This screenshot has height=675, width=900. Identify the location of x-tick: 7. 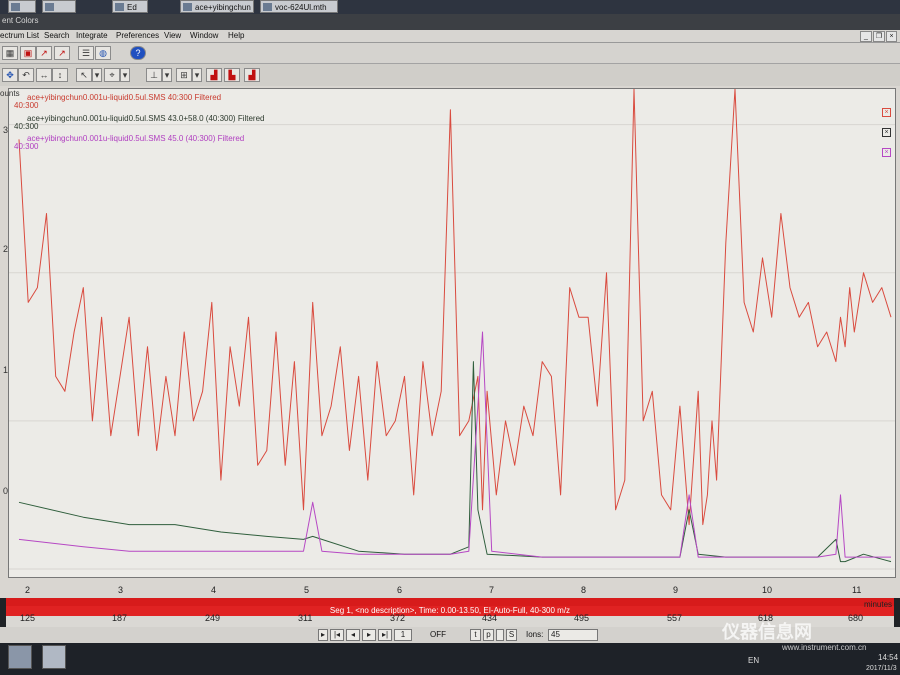
(492, 590).